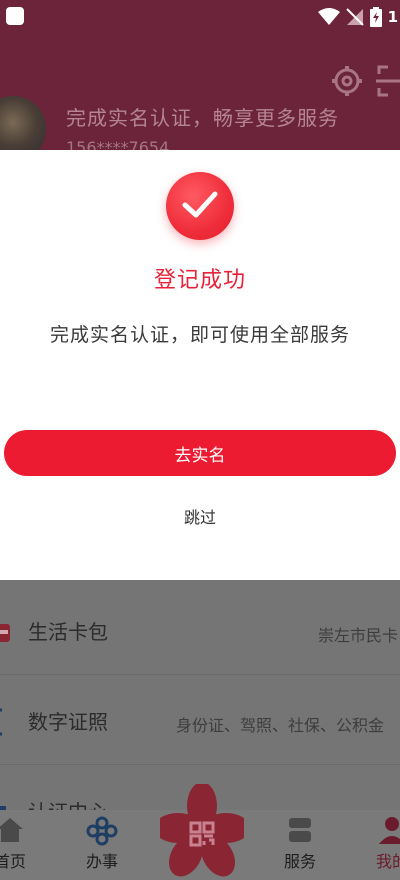 This screenshot has height=880, width=400. What do you see at coordinates (11, 830) in the screenshot?
I see `home-icon` at bounding box center [11, 830].